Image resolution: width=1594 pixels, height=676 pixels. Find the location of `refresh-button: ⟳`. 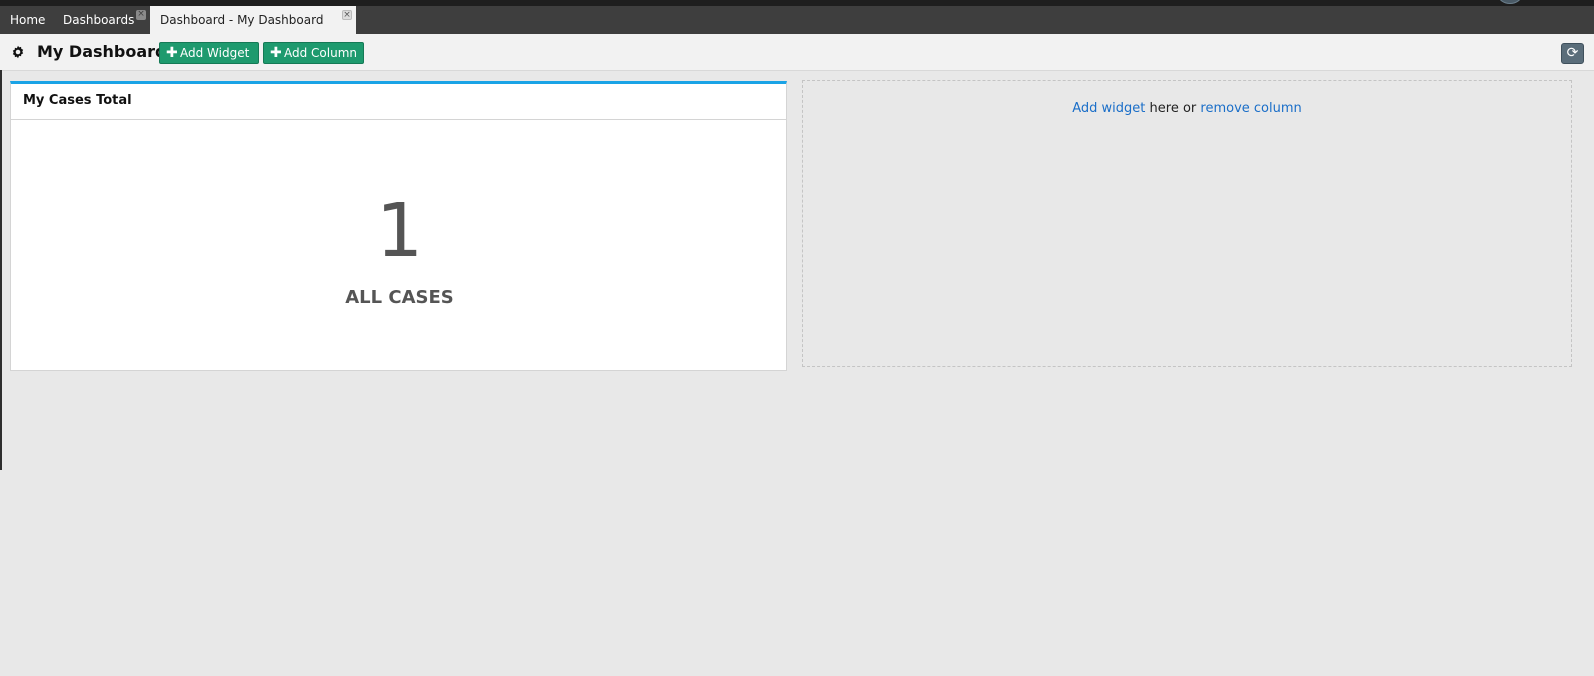

refresh-button: ⟳ is located at coordinates (1572, 53).